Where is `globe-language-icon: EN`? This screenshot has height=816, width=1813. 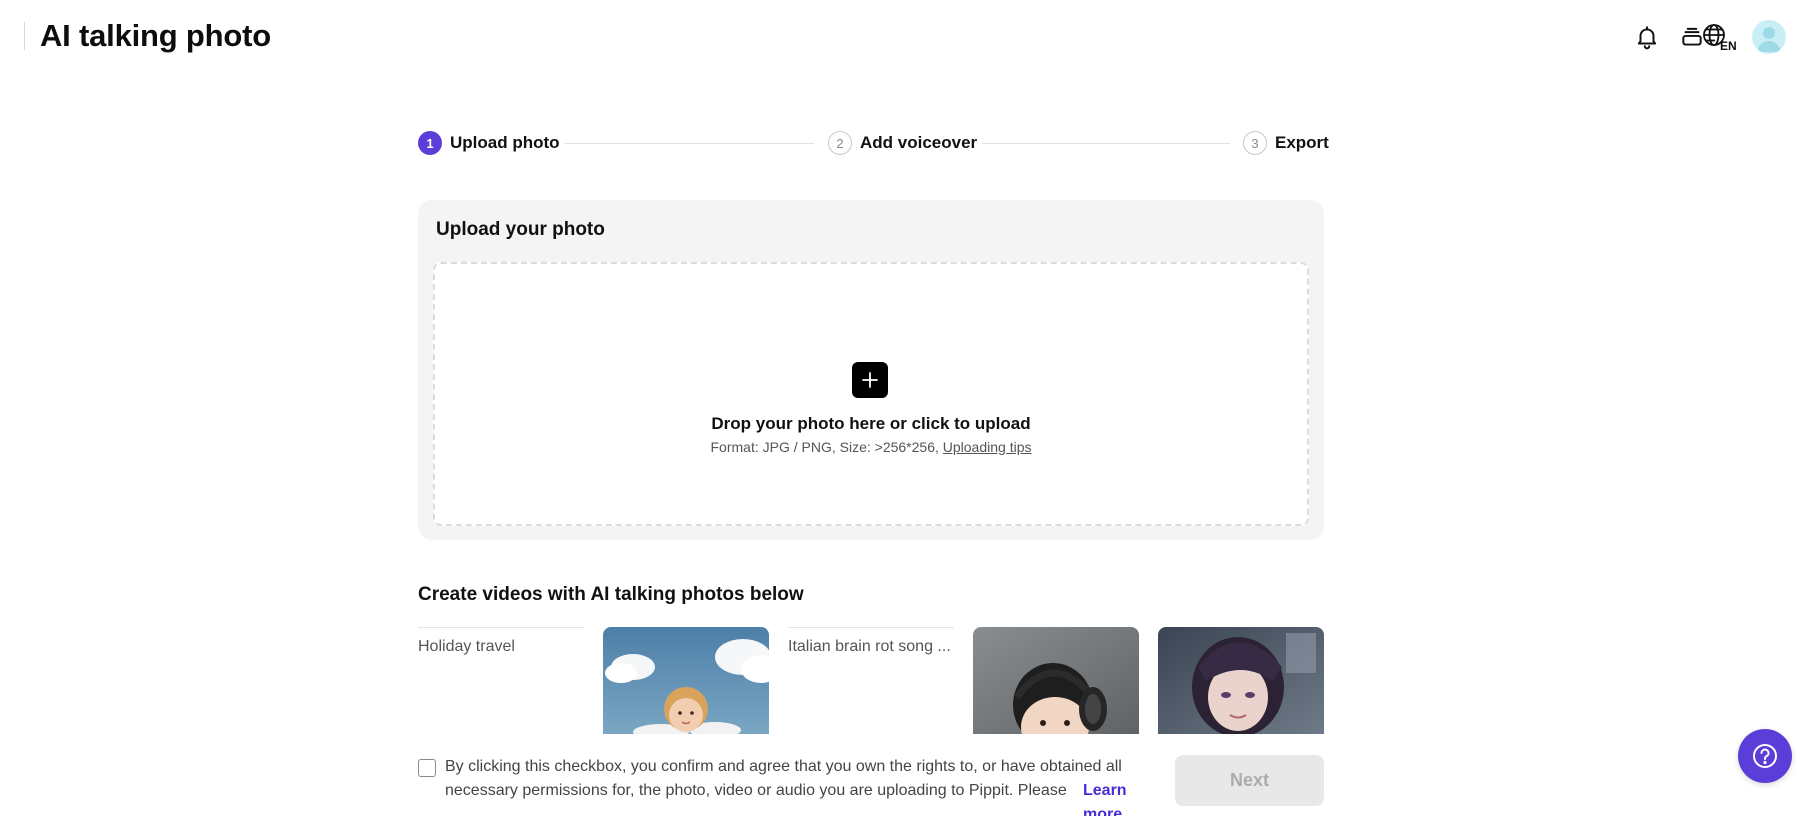 globe-language-icon: EN is located at coordinates (1720, 37).